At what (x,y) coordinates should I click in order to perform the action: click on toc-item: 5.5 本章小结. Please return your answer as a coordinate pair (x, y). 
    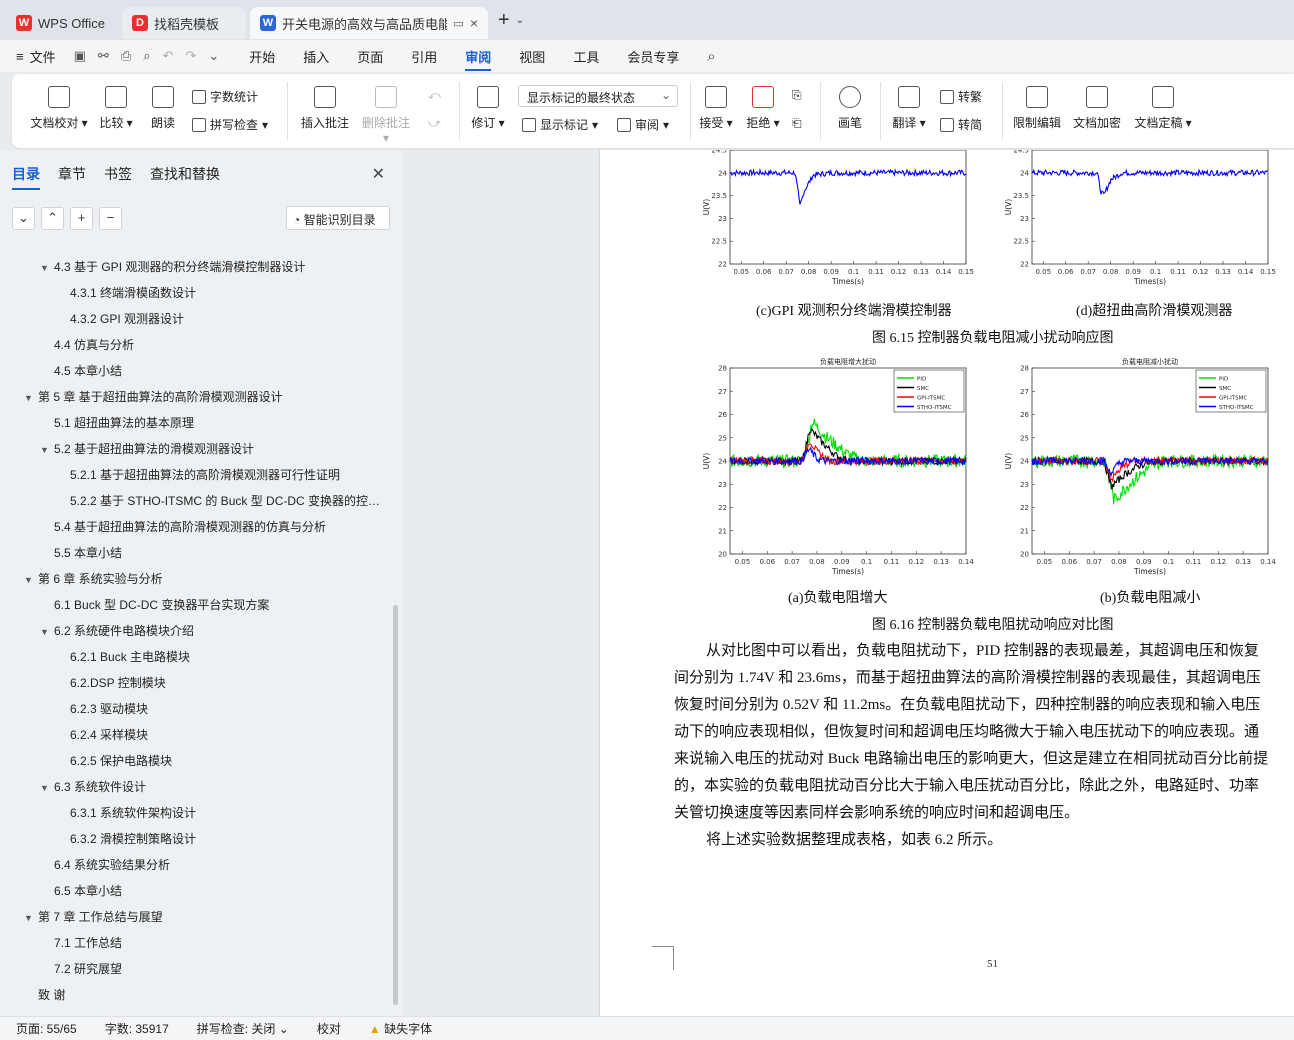
    Looking at the image, I should click on (220, 555).